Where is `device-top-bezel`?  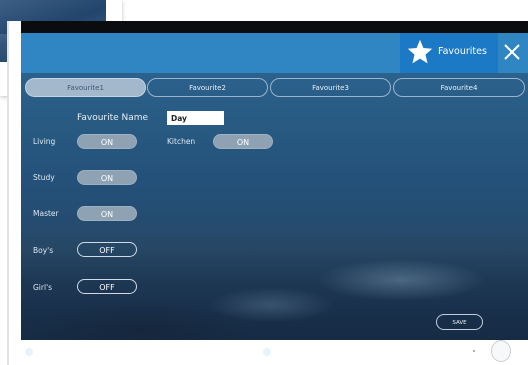 device-top-bezel is located at coordinates (274, 27).